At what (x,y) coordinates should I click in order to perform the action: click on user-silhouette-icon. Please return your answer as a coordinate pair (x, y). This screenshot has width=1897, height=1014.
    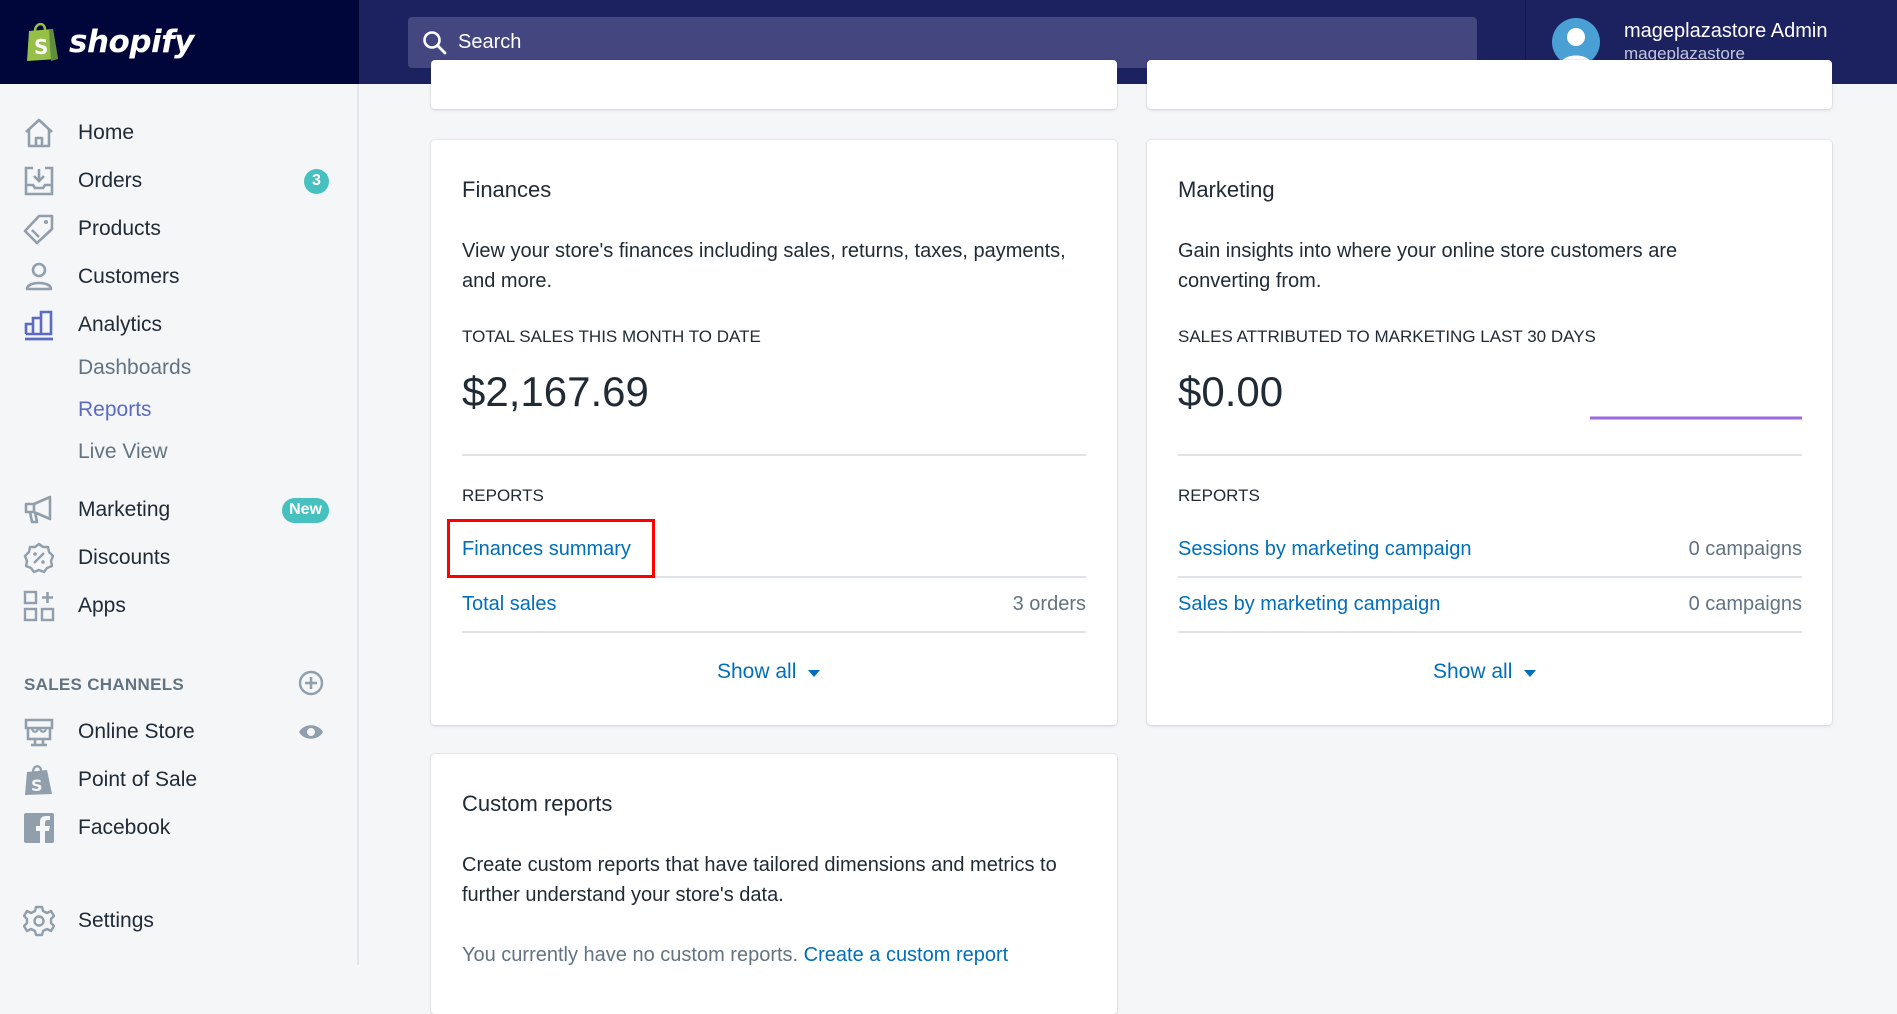
    Looking at the image, I should click on (1576, 47).